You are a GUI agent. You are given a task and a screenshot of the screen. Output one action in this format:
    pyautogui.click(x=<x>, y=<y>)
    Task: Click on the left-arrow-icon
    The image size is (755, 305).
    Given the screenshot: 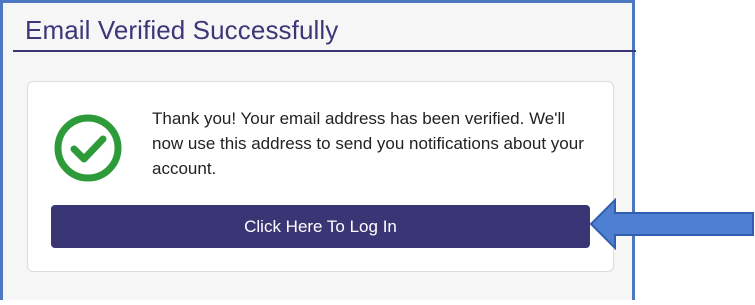 What is the action you would take?
    pyautogui.click(x=671, y=224)
    